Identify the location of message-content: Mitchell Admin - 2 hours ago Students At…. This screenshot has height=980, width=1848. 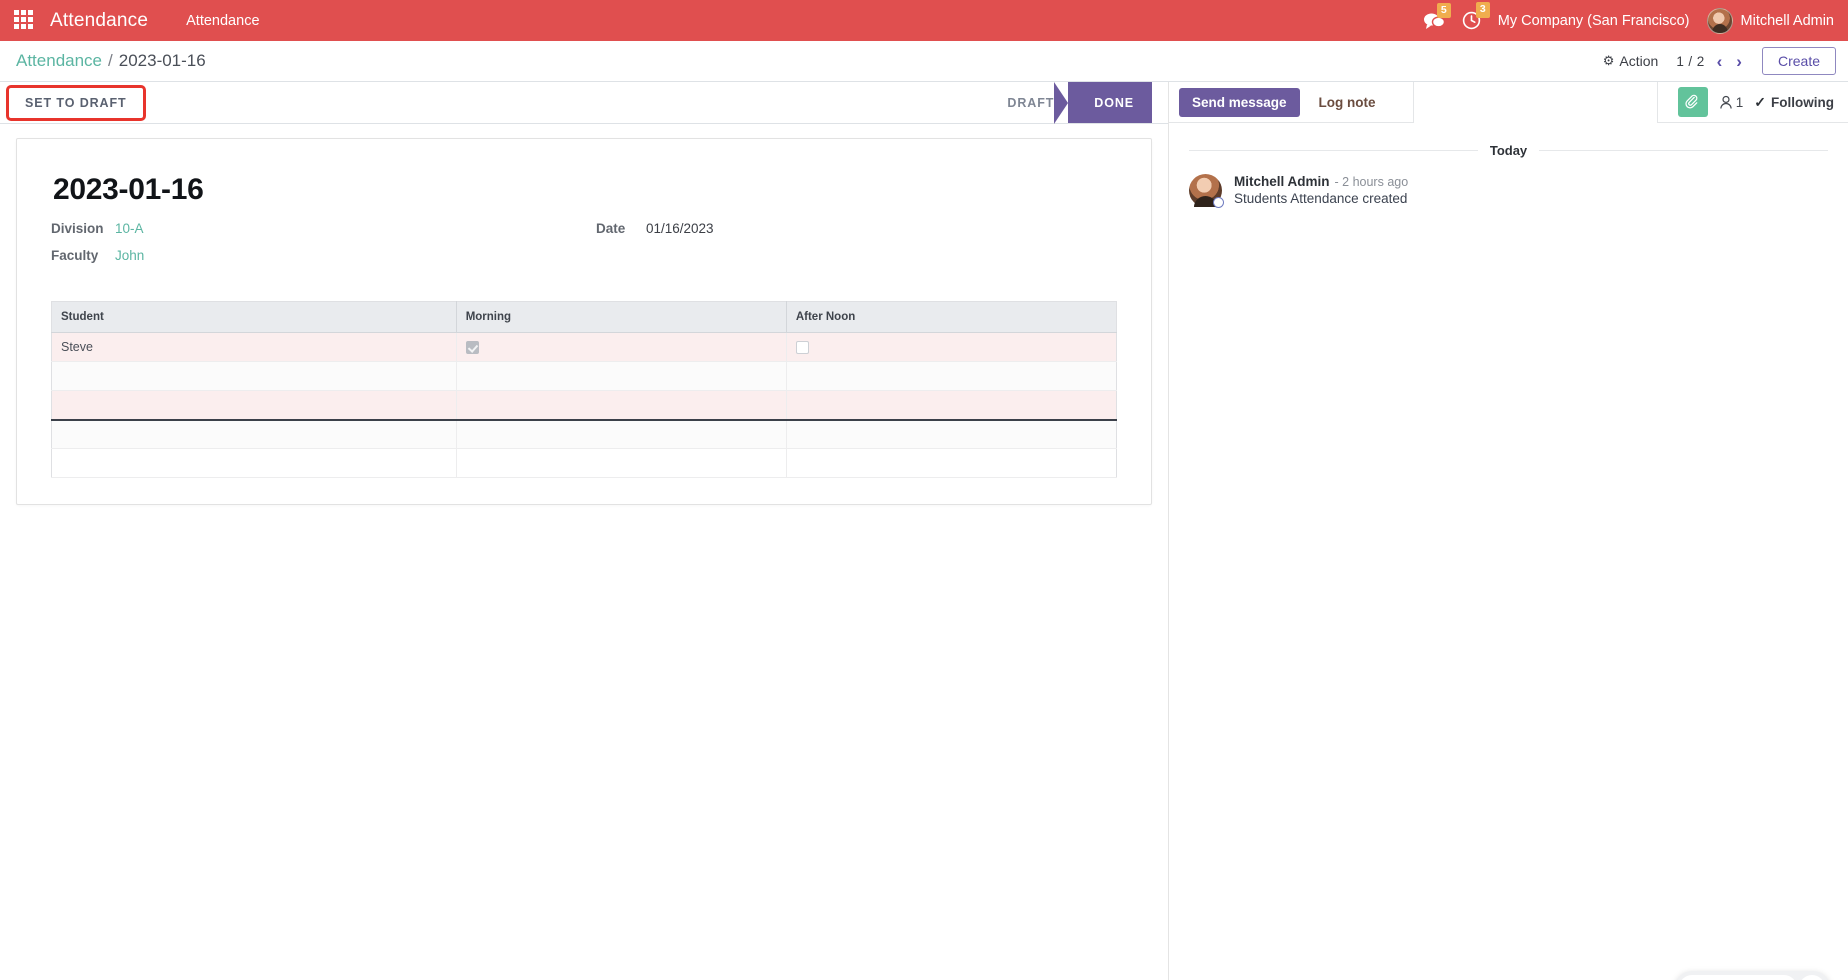
(1321, 190).